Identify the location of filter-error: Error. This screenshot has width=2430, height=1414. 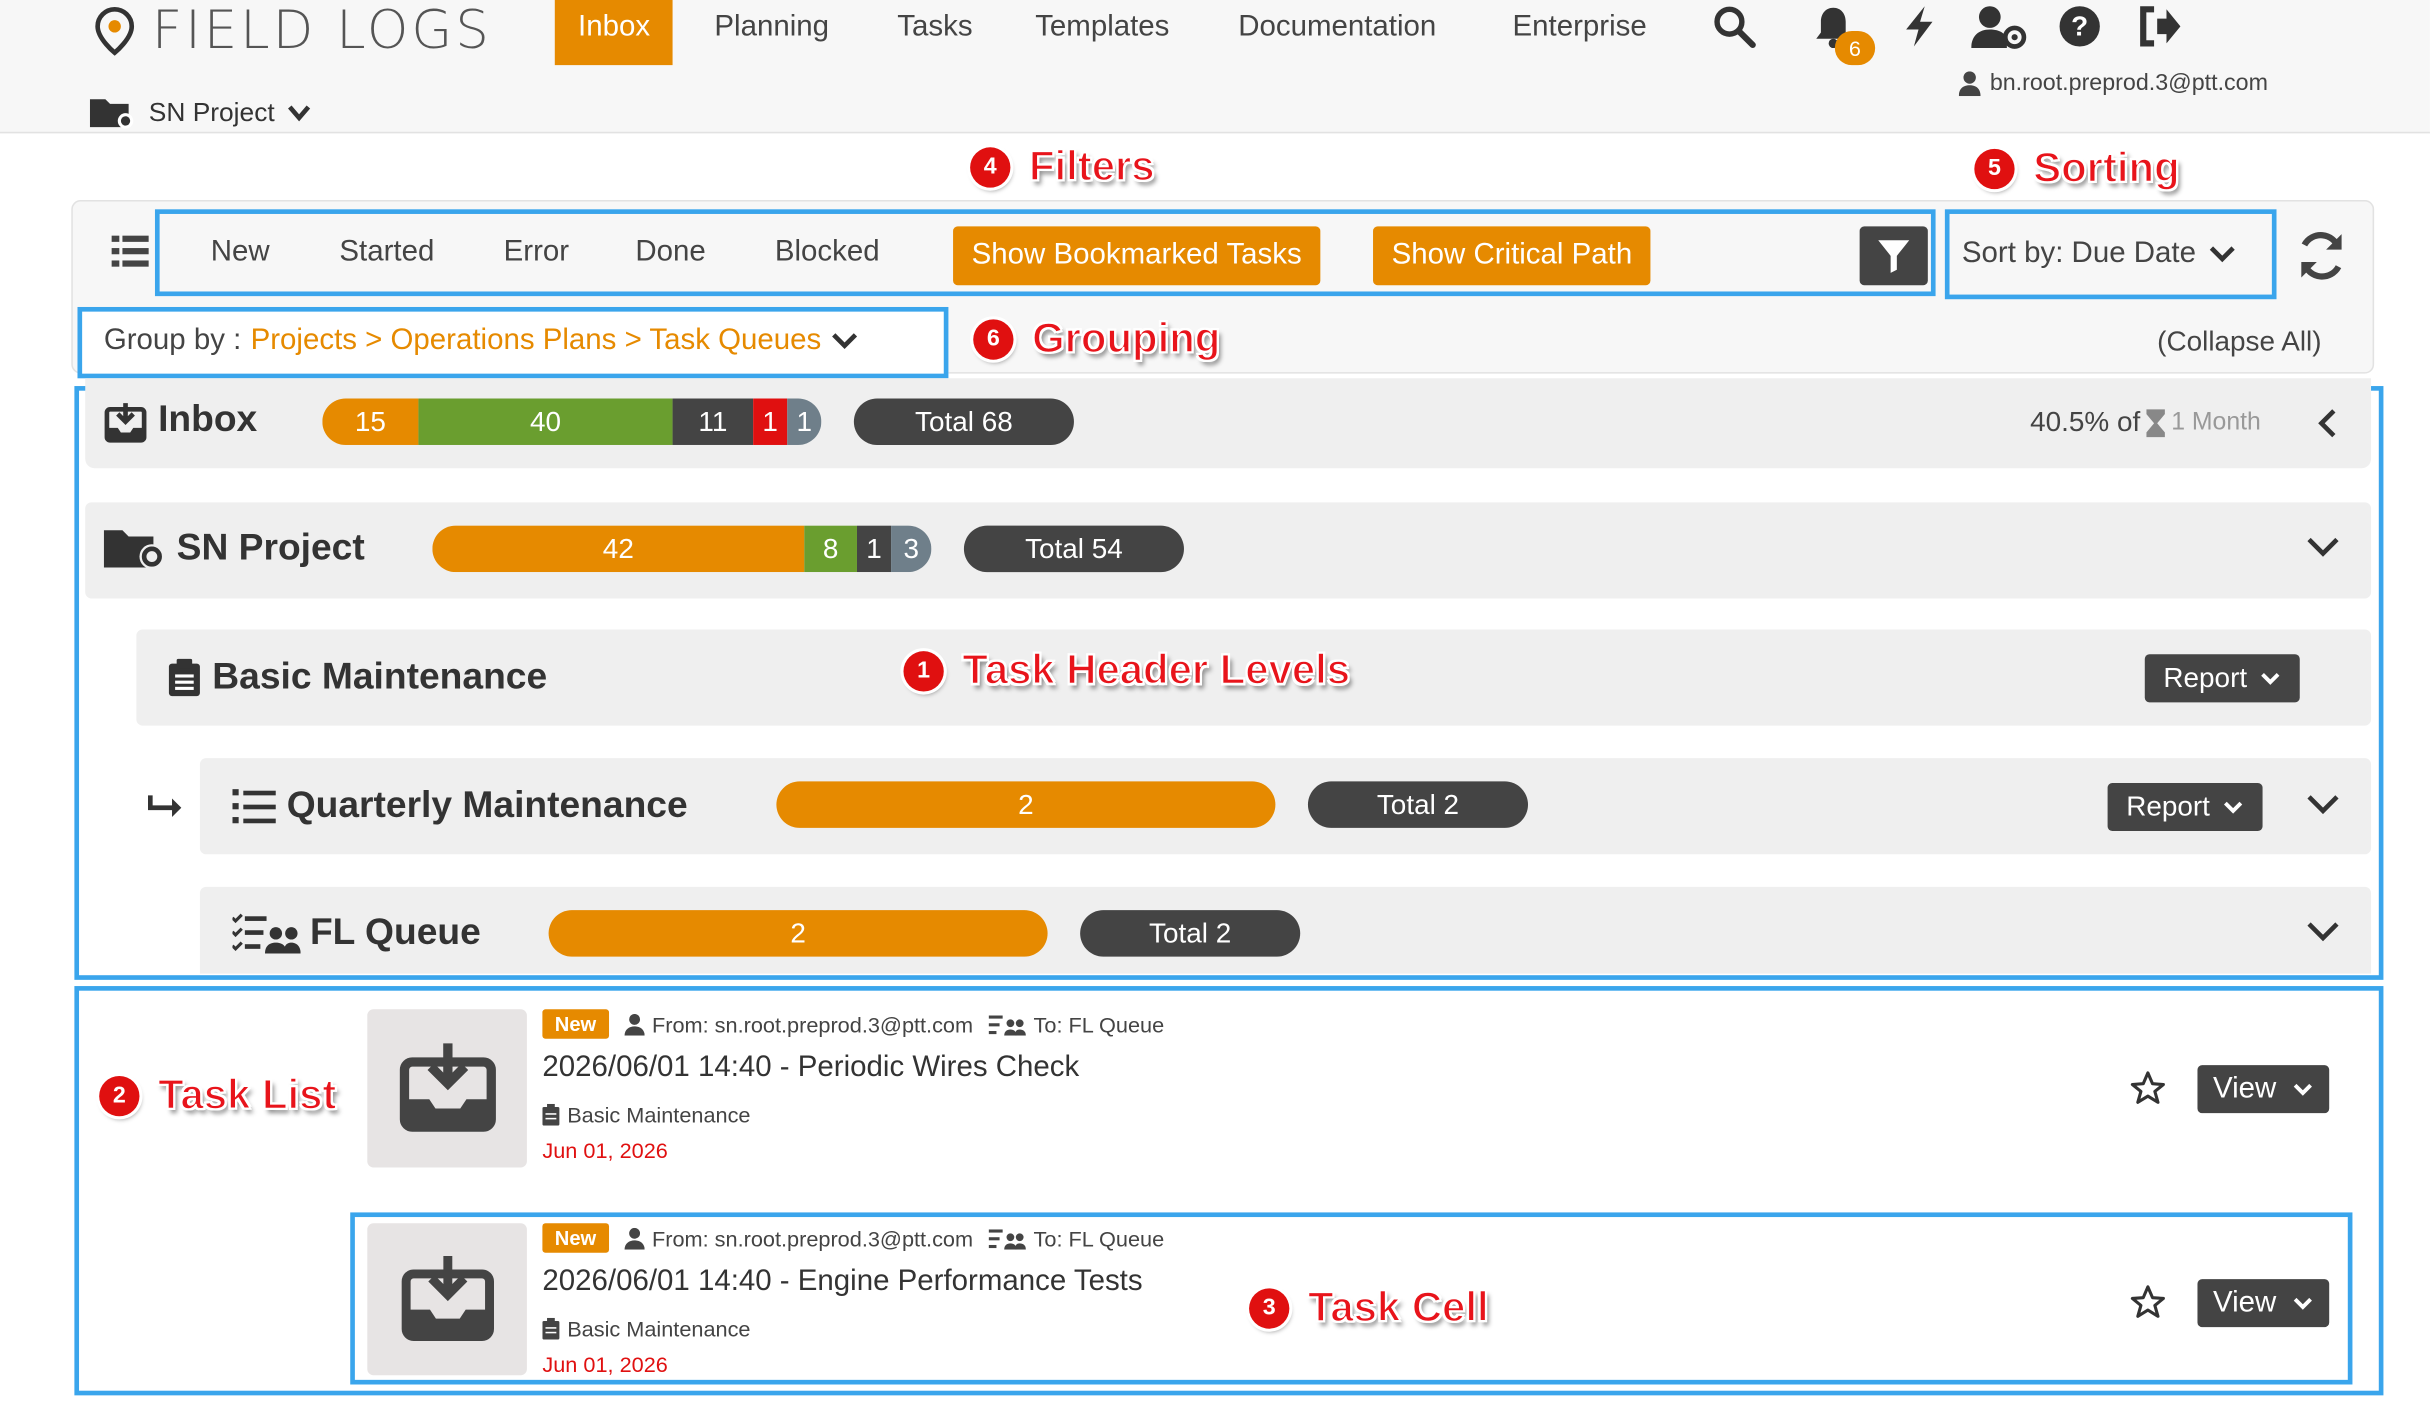
(536, 253).